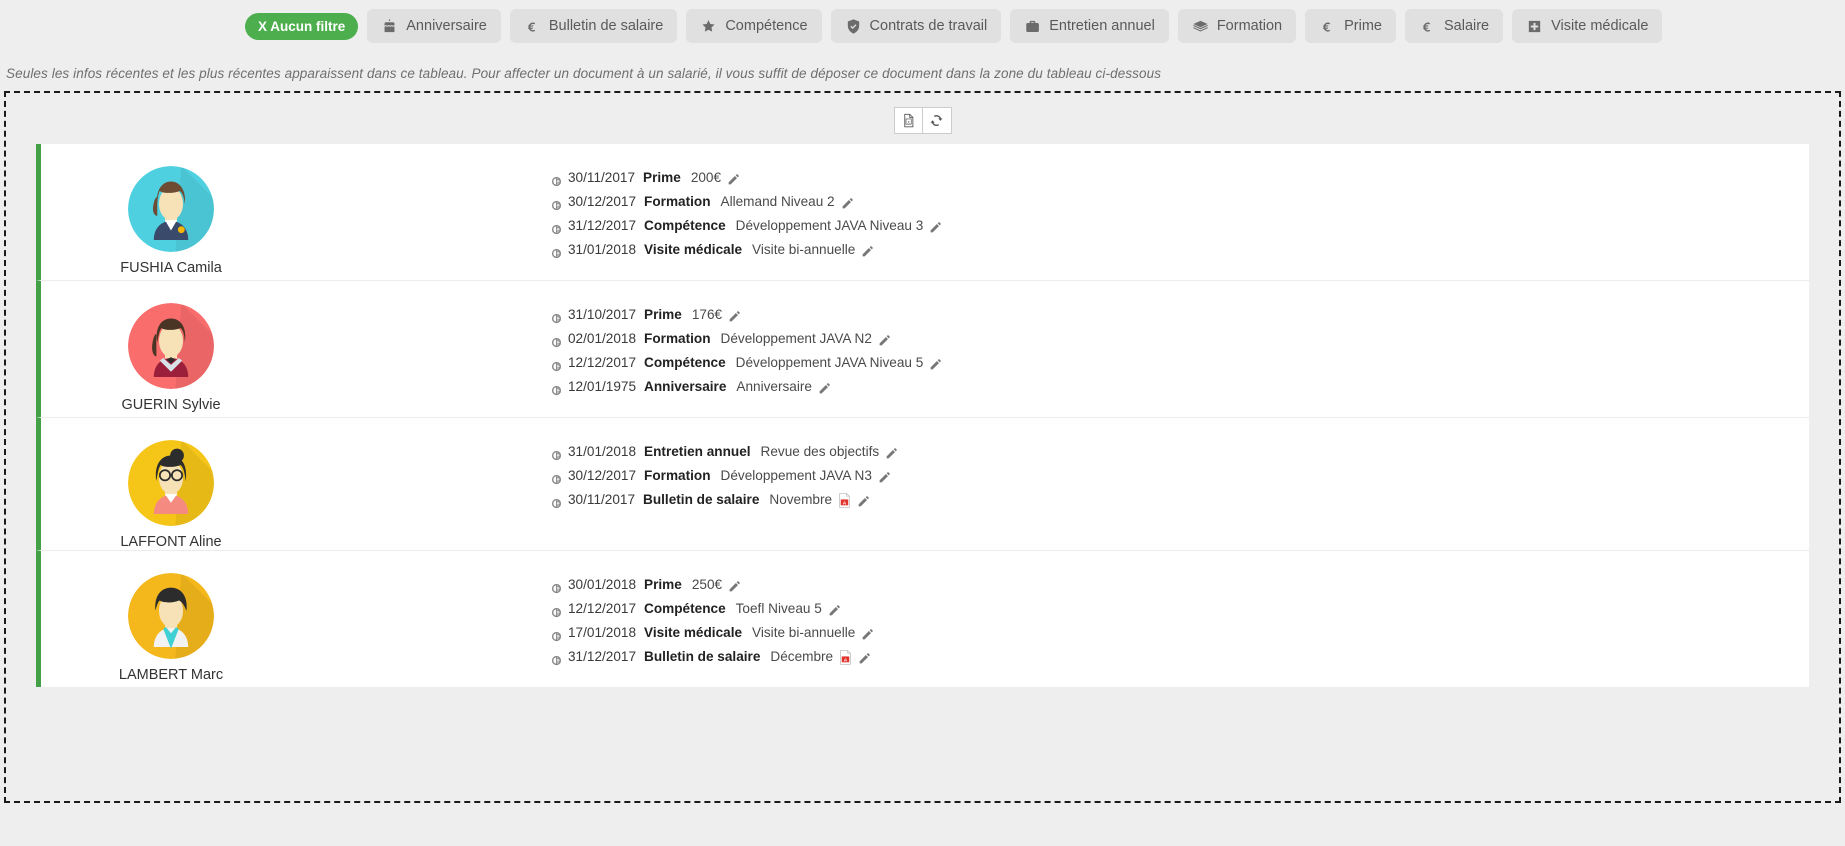 This screenshot has width=1845, height=846. What do you see at coordinates (446, 26) in the screenshot?
I see `filter-chip-label: Anniversaire` at bounding box center [446, 26].